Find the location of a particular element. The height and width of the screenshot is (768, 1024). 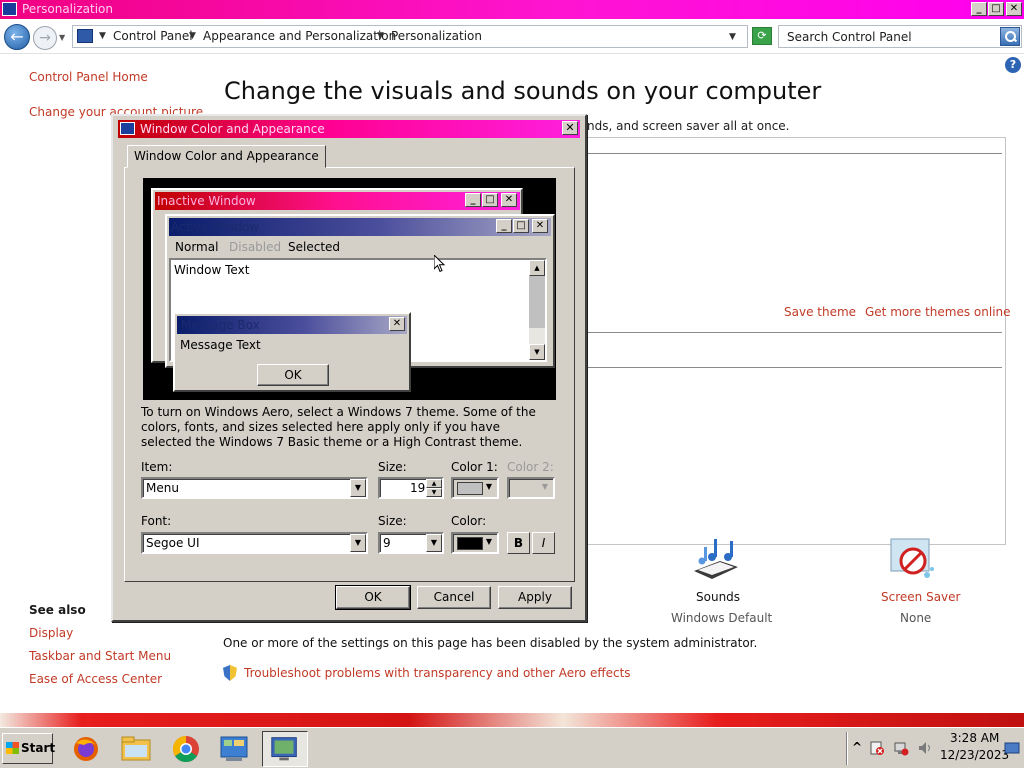

tab-window-color-appearance: Window Color and Appearance is located at coordinates (226, 156).